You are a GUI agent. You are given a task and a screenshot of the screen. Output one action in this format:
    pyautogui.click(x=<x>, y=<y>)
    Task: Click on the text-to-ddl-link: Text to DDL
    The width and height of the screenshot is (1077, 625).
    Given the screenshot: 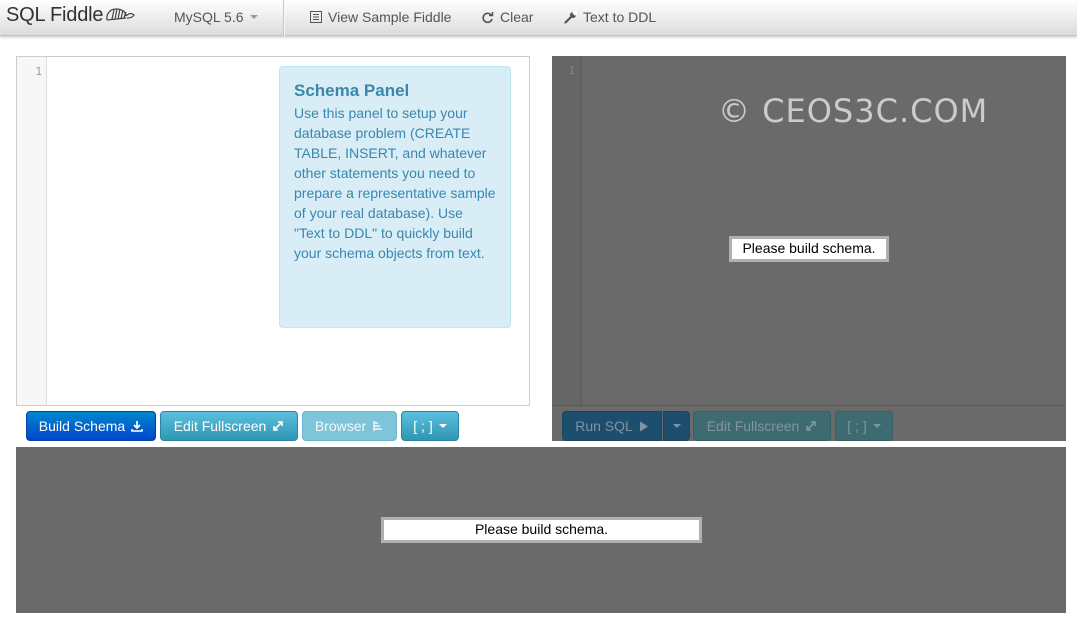 What is the action you would take?
    pyautogui.click(x=610, y=17)
    